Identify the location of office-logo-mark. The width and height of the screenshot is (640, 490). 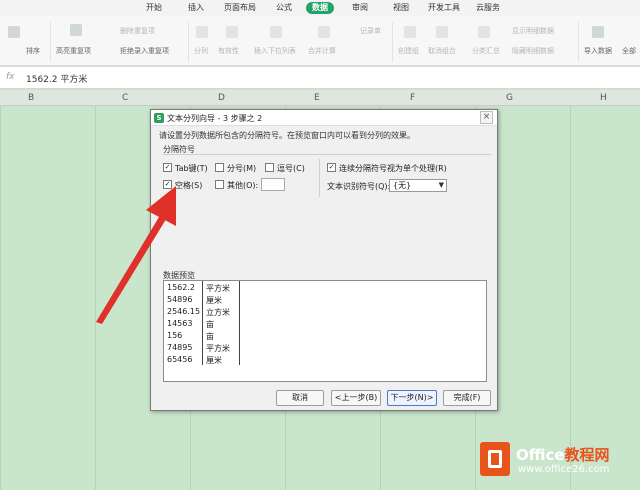
(495, 459).